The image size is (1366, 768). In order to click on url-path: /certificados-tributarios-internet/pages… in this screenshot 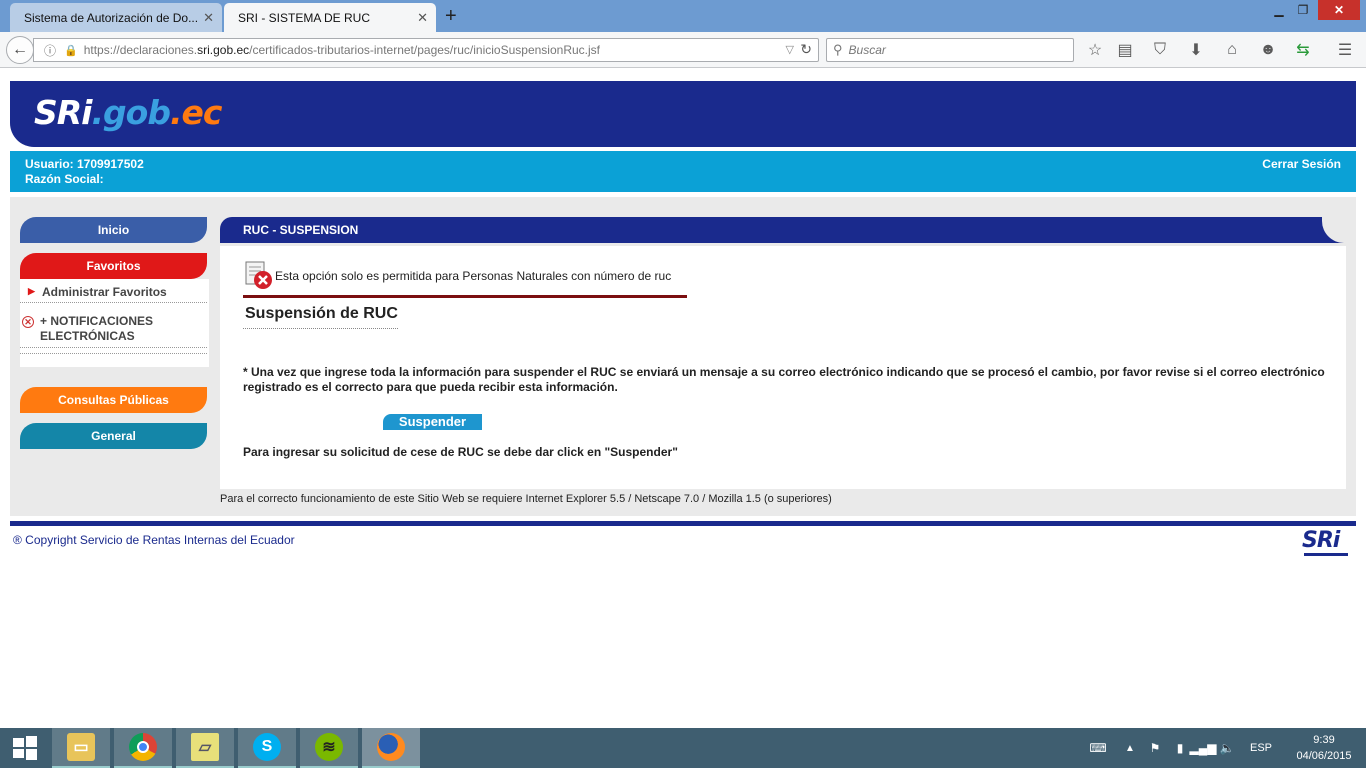, I will do `click(424, 50)`.